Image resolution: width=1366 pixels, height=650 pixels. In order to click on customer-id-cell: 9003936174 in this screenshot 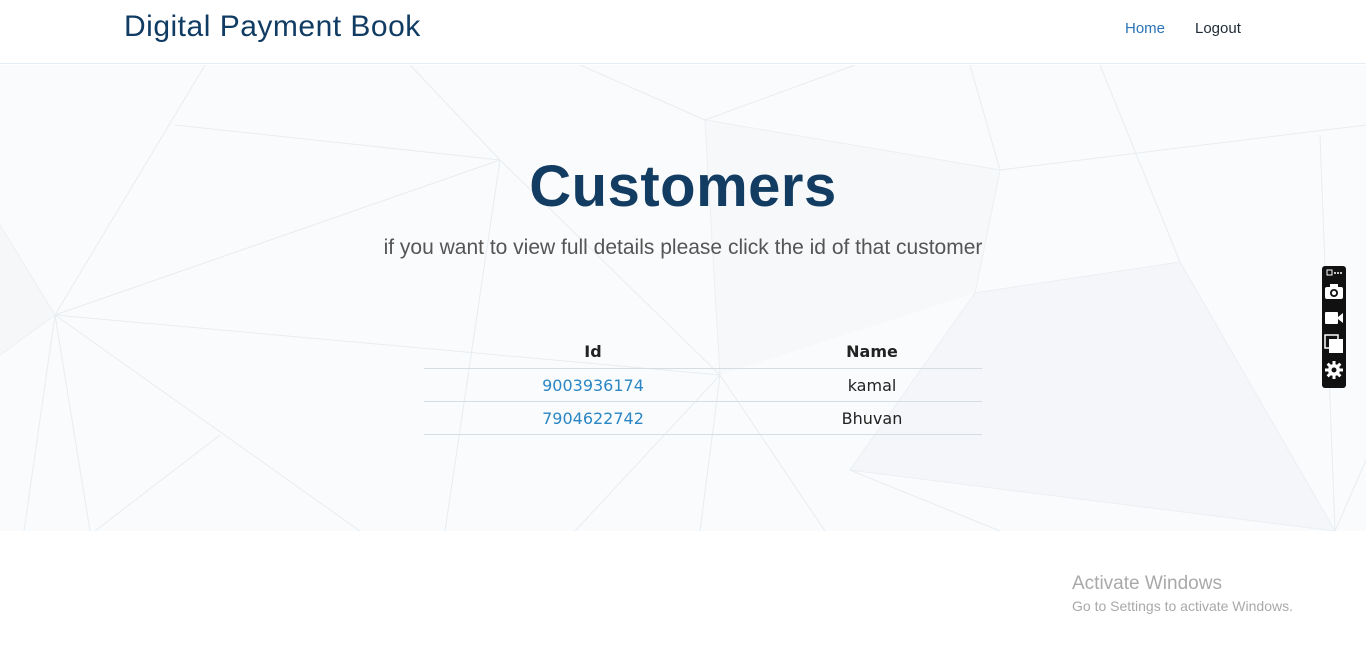, I will do `click(593, 385)`.